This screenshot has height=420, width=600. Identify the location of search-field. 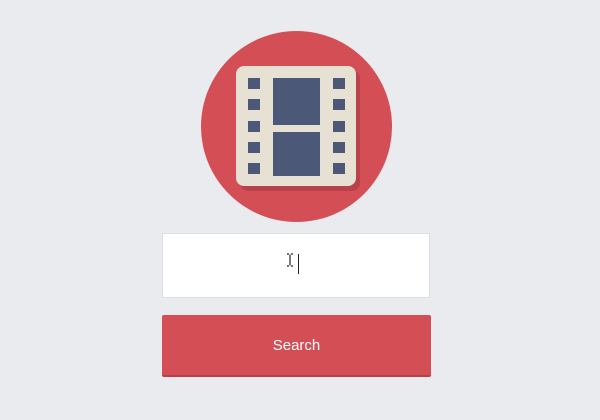
(296, 265).